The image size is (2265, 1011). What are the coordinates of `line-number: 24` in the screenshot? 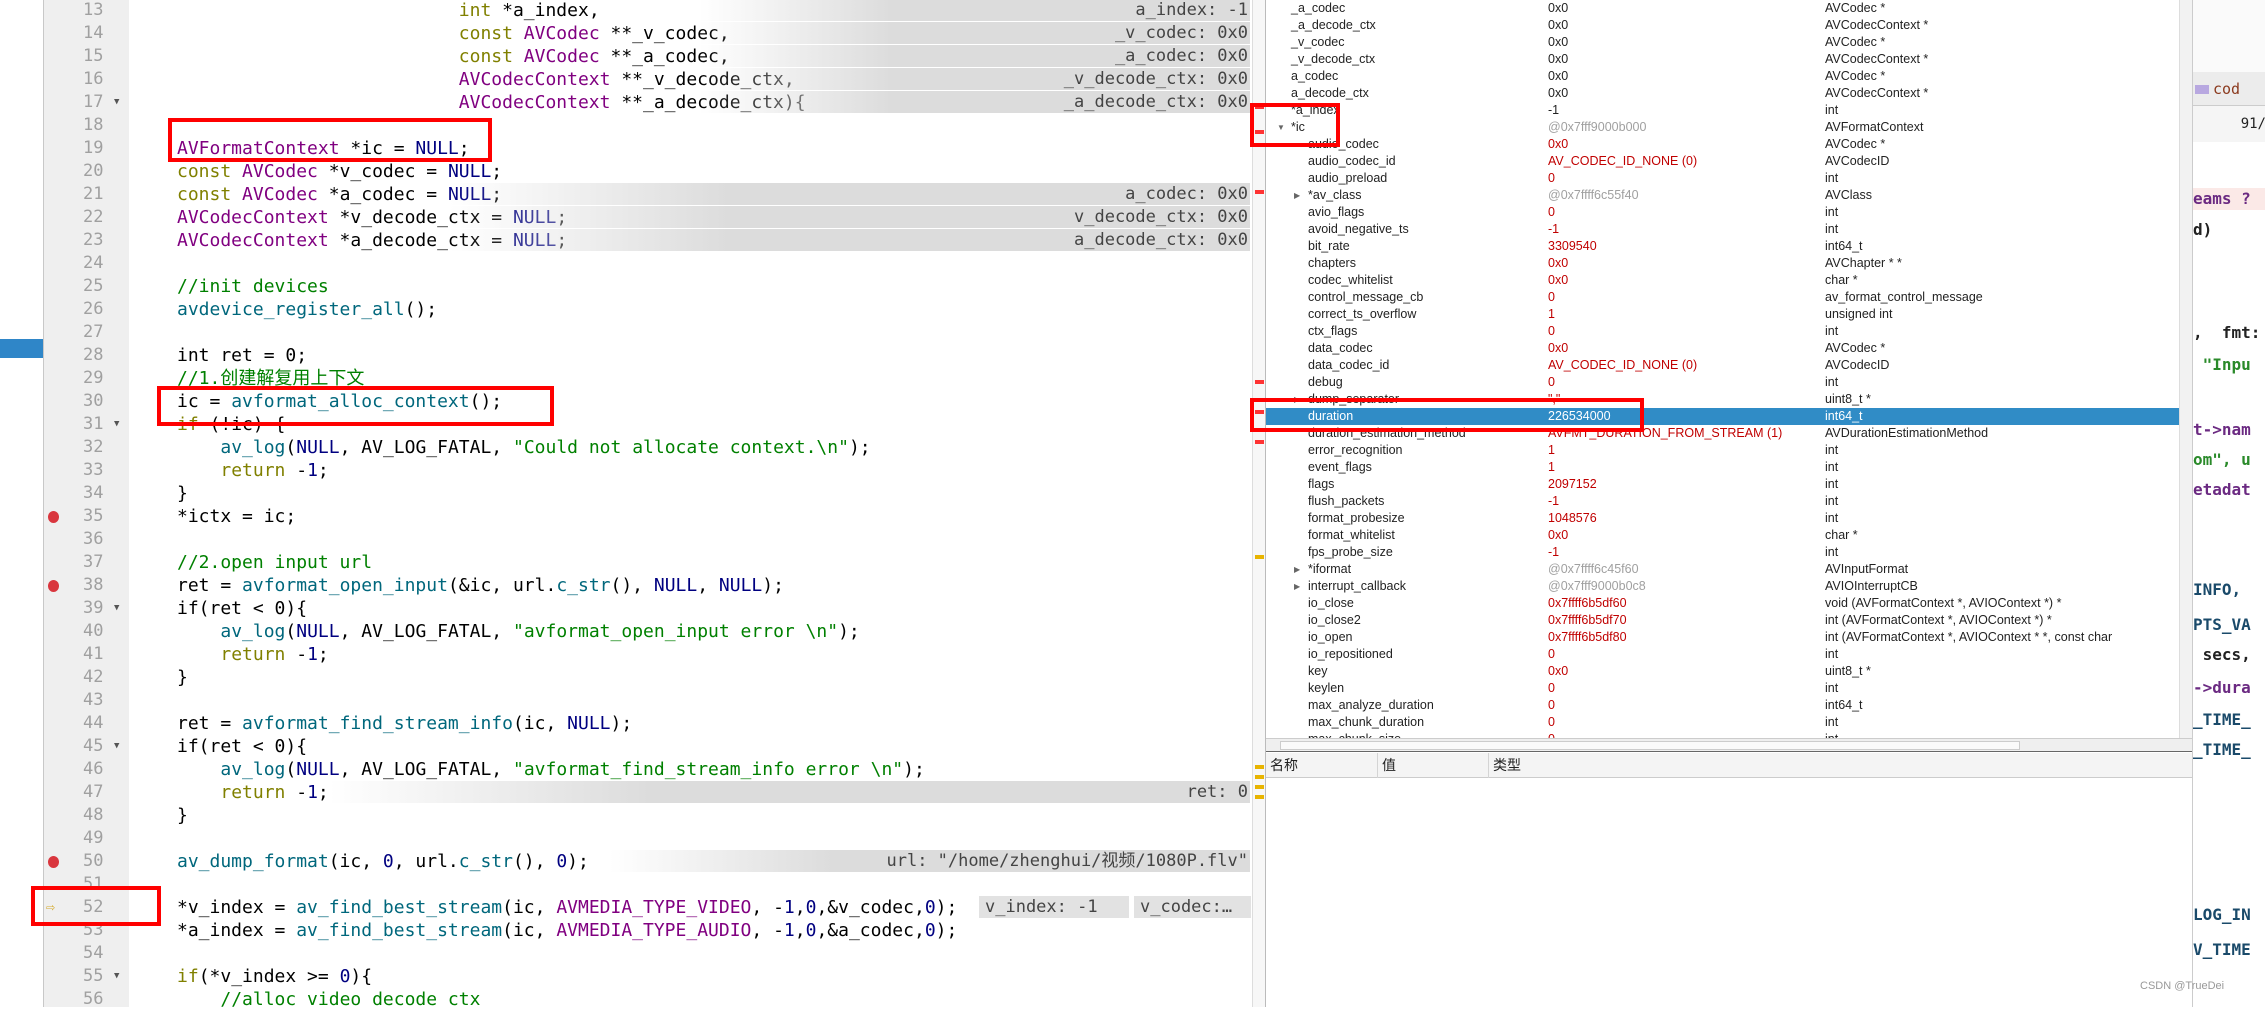 It's located at (86, 263).